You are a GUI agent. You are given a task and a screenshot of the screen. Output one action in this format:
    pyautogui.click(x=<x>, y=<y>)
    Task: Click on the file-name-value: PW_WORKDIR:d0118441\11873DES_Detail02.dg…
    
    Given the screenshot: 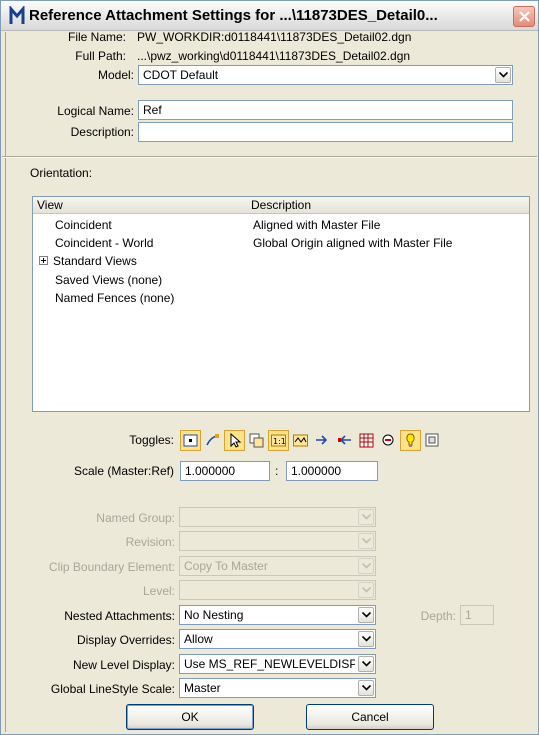 What is the action you would take?
    pyautogui.click(x=274, y=37)
    